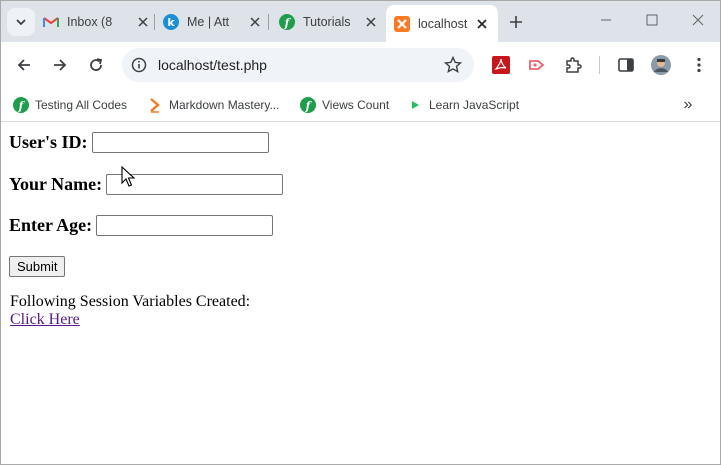  I want to click on bookmark-label: Testing All Codes, so click(81, 105).